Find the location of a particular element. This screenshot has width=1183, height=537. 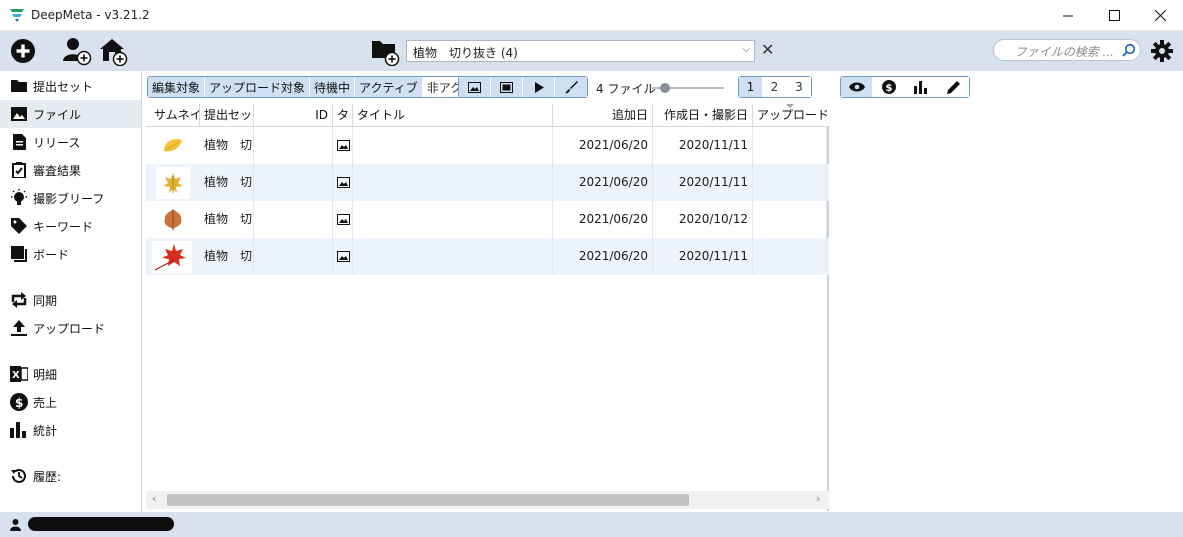

cell-added: 2021/06/20 is located at coordinates (603, 182).